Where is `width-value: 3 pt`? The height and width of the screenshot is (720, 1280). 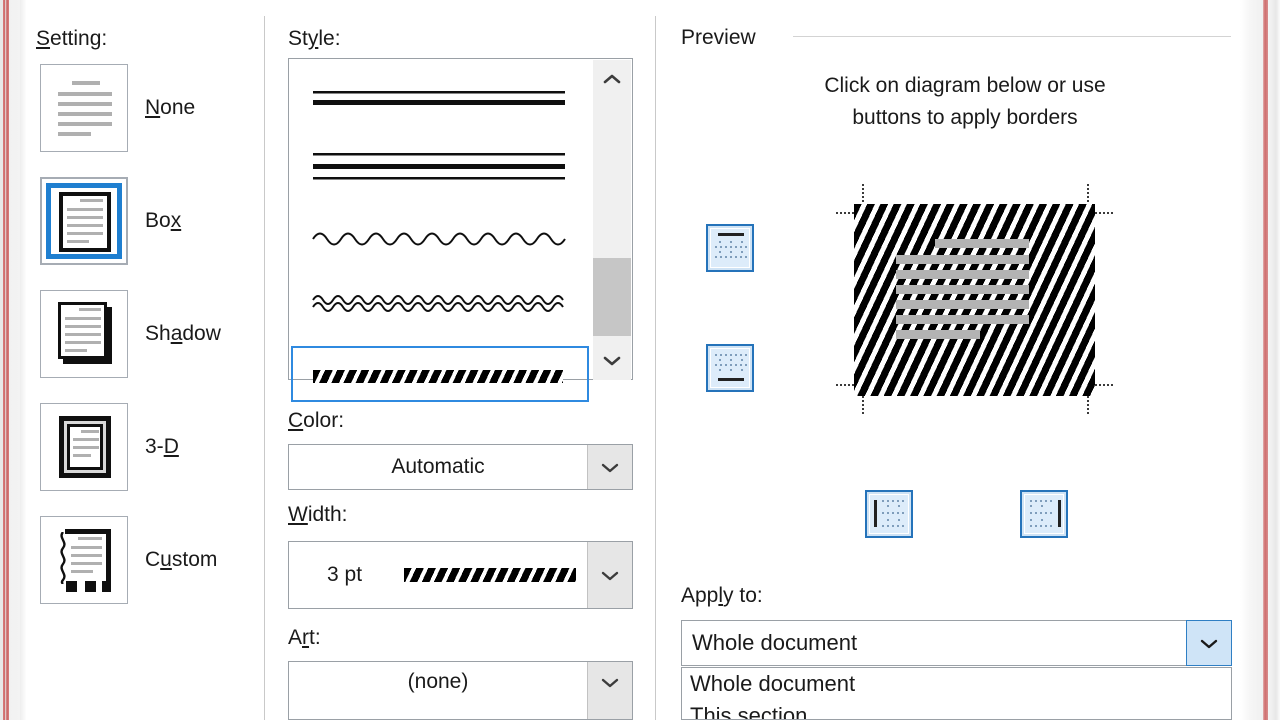
width-value: 3 pt is located at coordinates (345, 574).